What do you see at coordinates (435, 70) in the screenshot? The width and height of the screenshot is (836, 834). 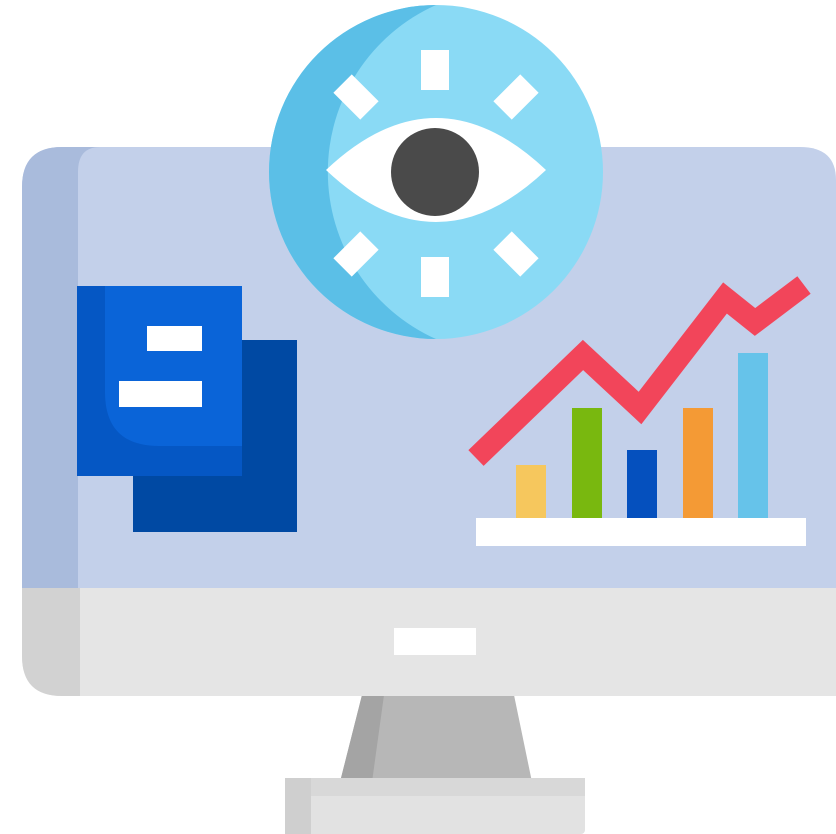 I see `ray-top` at bounding box center [435, 70].